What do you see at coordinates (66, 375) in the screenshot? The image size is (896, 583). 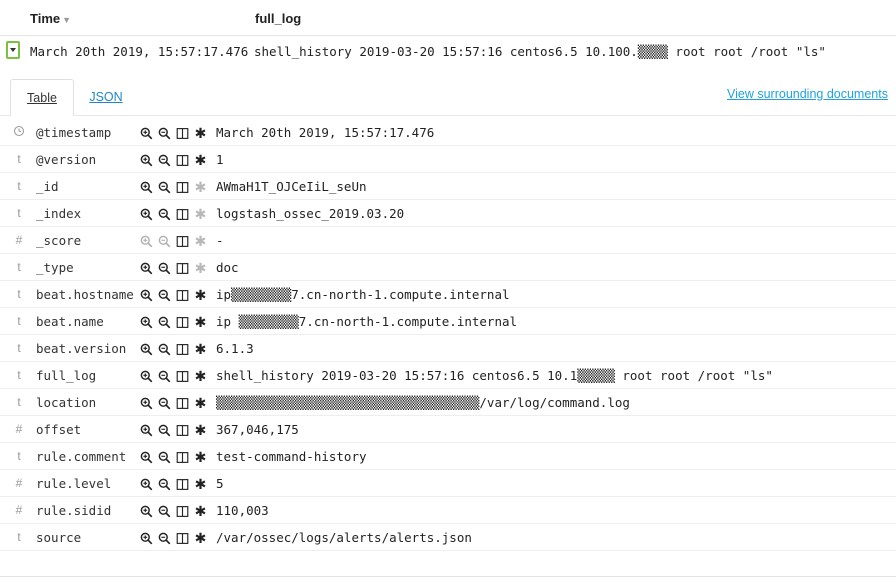 I see `field-name: full_log` at bounding box center [66, 375].